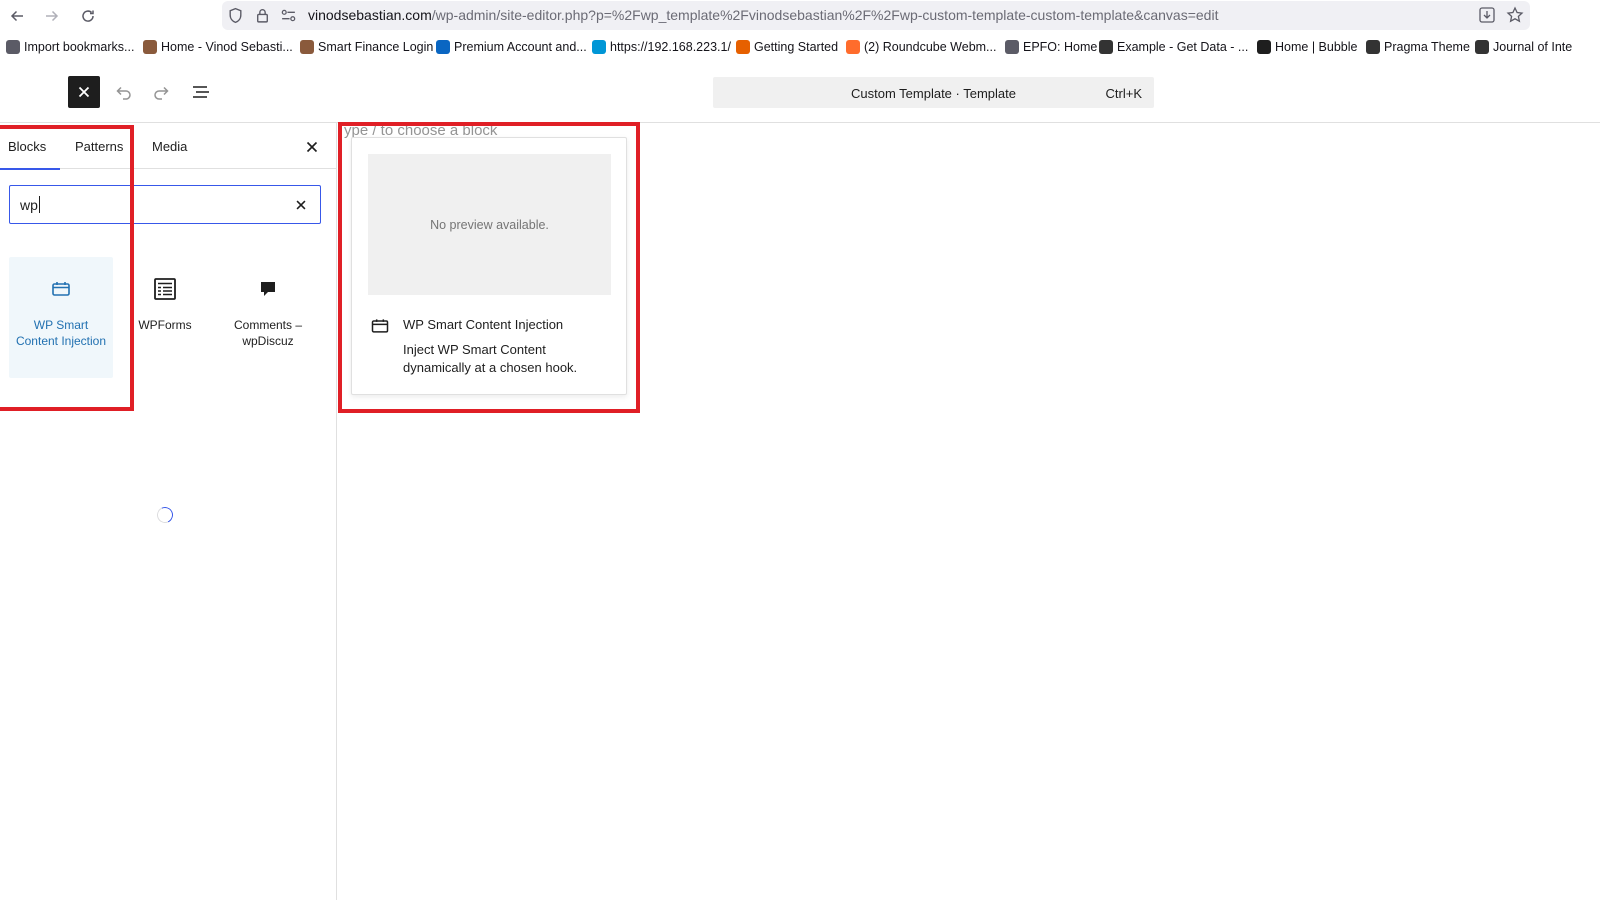 The width and height of the screenshot is (1600, 900). What do you see at coordinates (599, 47) in the screenshot?
I see `hp-icon` at bounding box center [599, 47].